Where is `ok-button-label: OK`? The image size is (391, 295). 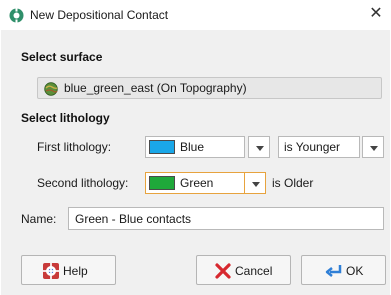 ok-button-label: OK is located at coordinates (355, 271).